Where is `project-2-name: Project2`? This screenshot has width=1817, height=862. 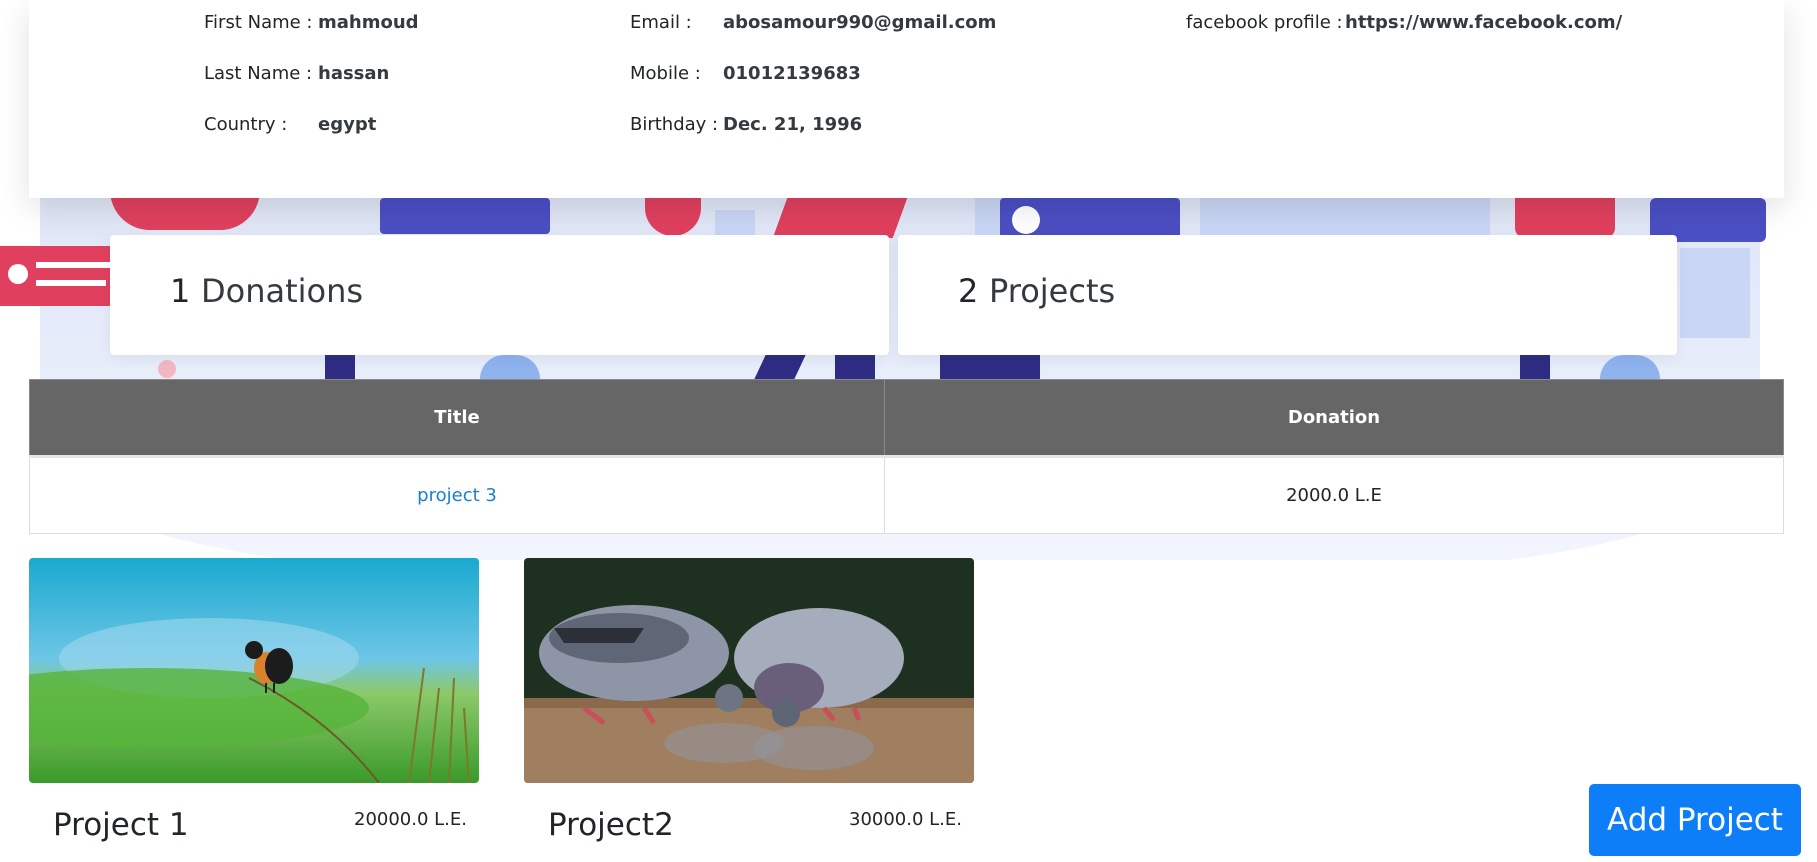
project-2-name: Project2 is located at coordinates (611, 825).